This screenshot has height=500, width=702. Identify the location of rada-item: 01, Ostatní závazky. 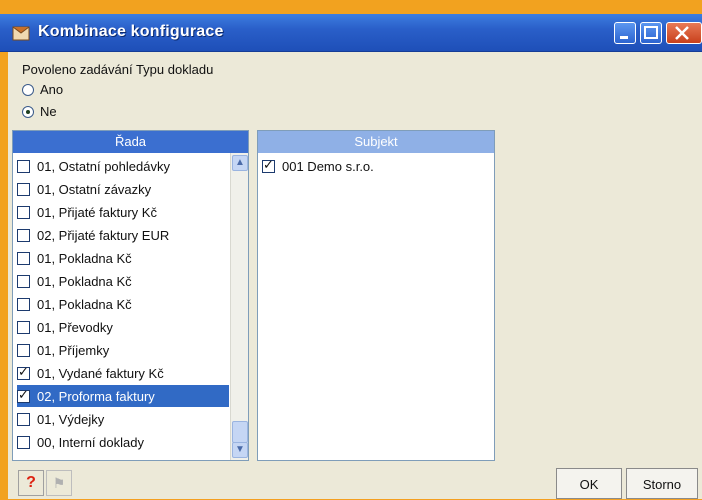
(123, 189).